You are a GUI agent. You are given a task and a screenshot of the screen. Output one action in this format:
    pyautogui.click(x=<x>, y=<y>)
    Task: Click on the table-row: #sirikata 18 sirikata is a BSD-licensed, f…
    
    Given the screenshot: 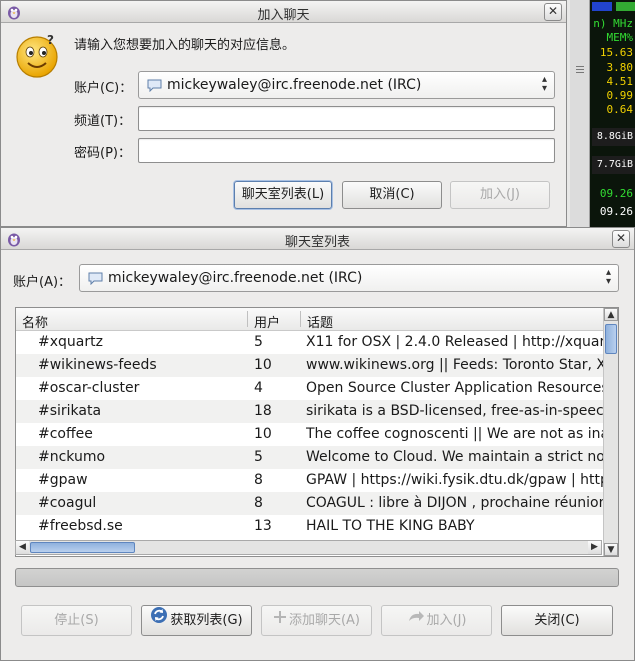 What is the action you would take?
    pyautogui.click(x=310, y=411)
    